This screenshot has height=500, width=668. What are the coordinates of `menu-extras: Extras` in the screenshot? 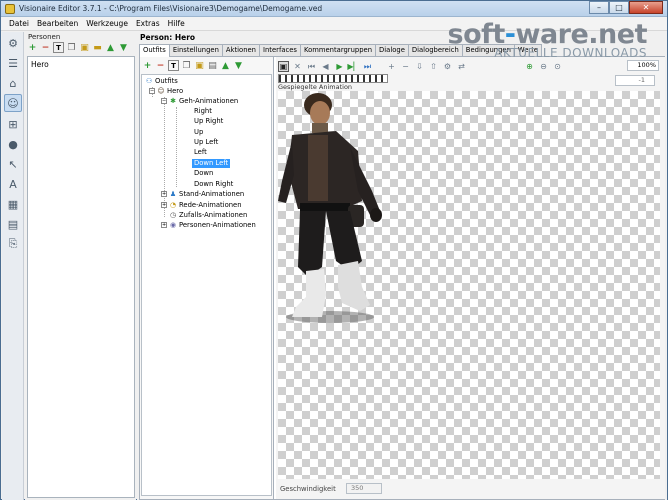 It's located at (148, 23).